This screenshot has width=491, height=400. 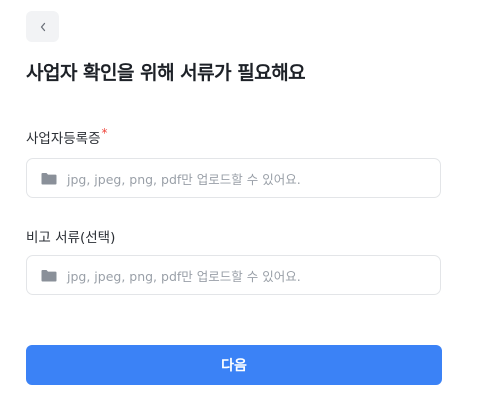 I want to click on business-registration-placeholder: jpg, jpeg, png, pdf만 업로드할 수 있어요., so click(x=184, y=179).